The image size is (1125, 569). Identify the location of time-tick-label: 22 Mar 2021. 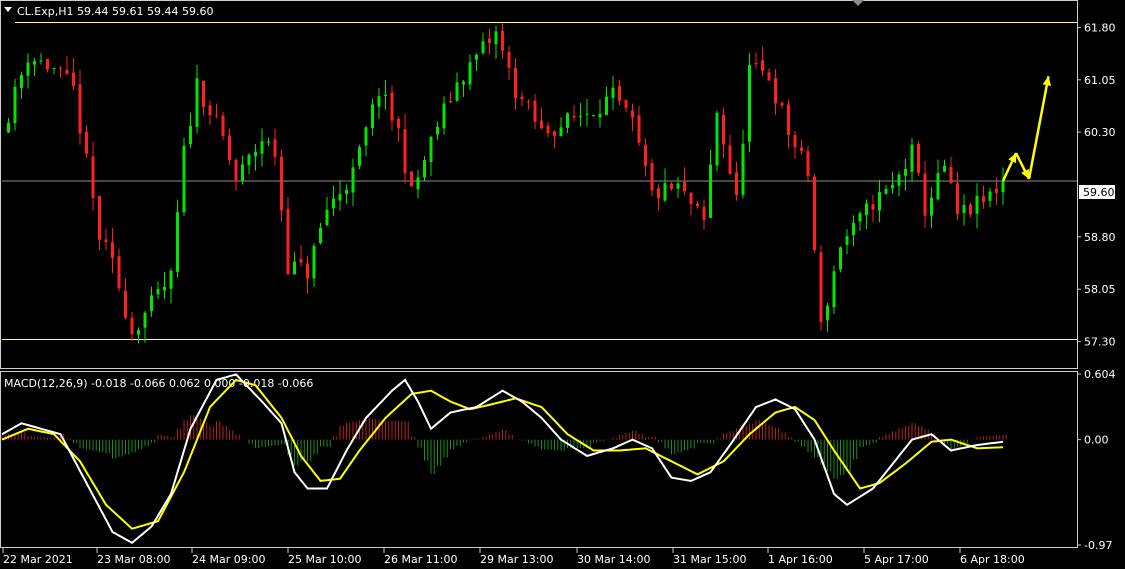
(38, 559).